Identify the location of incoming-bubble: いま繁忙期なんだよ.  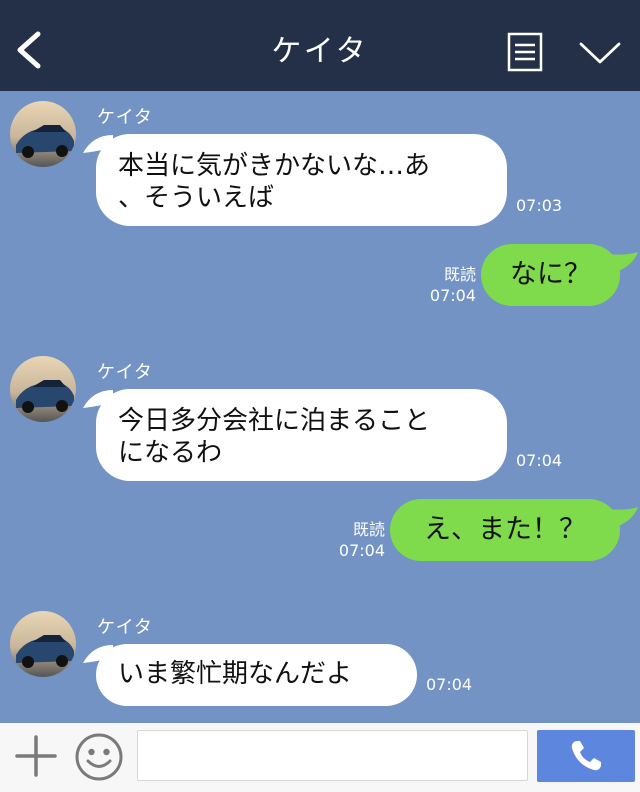
(256, 675).